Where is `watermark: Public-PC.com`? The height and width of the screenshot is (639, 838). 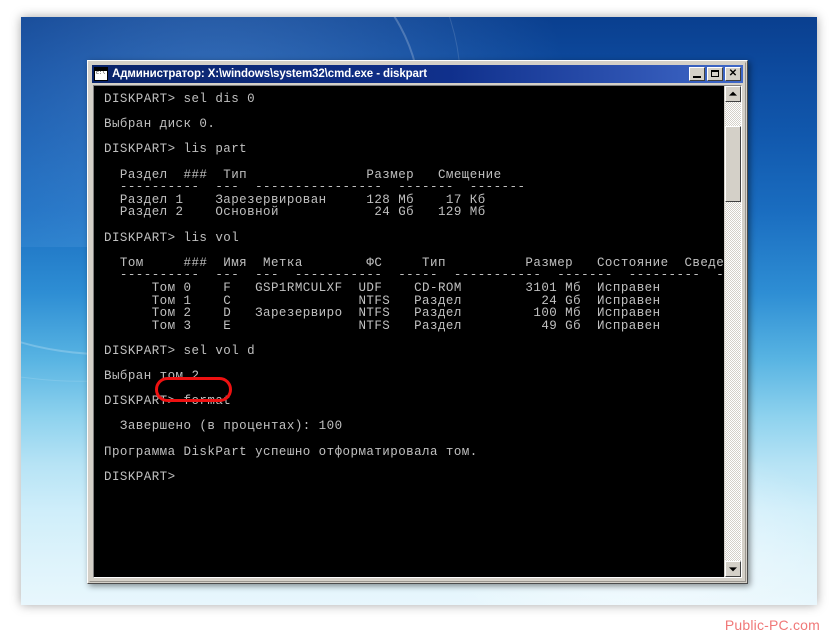
watermark: Public-PC.com is located at coordinates (772, 625).